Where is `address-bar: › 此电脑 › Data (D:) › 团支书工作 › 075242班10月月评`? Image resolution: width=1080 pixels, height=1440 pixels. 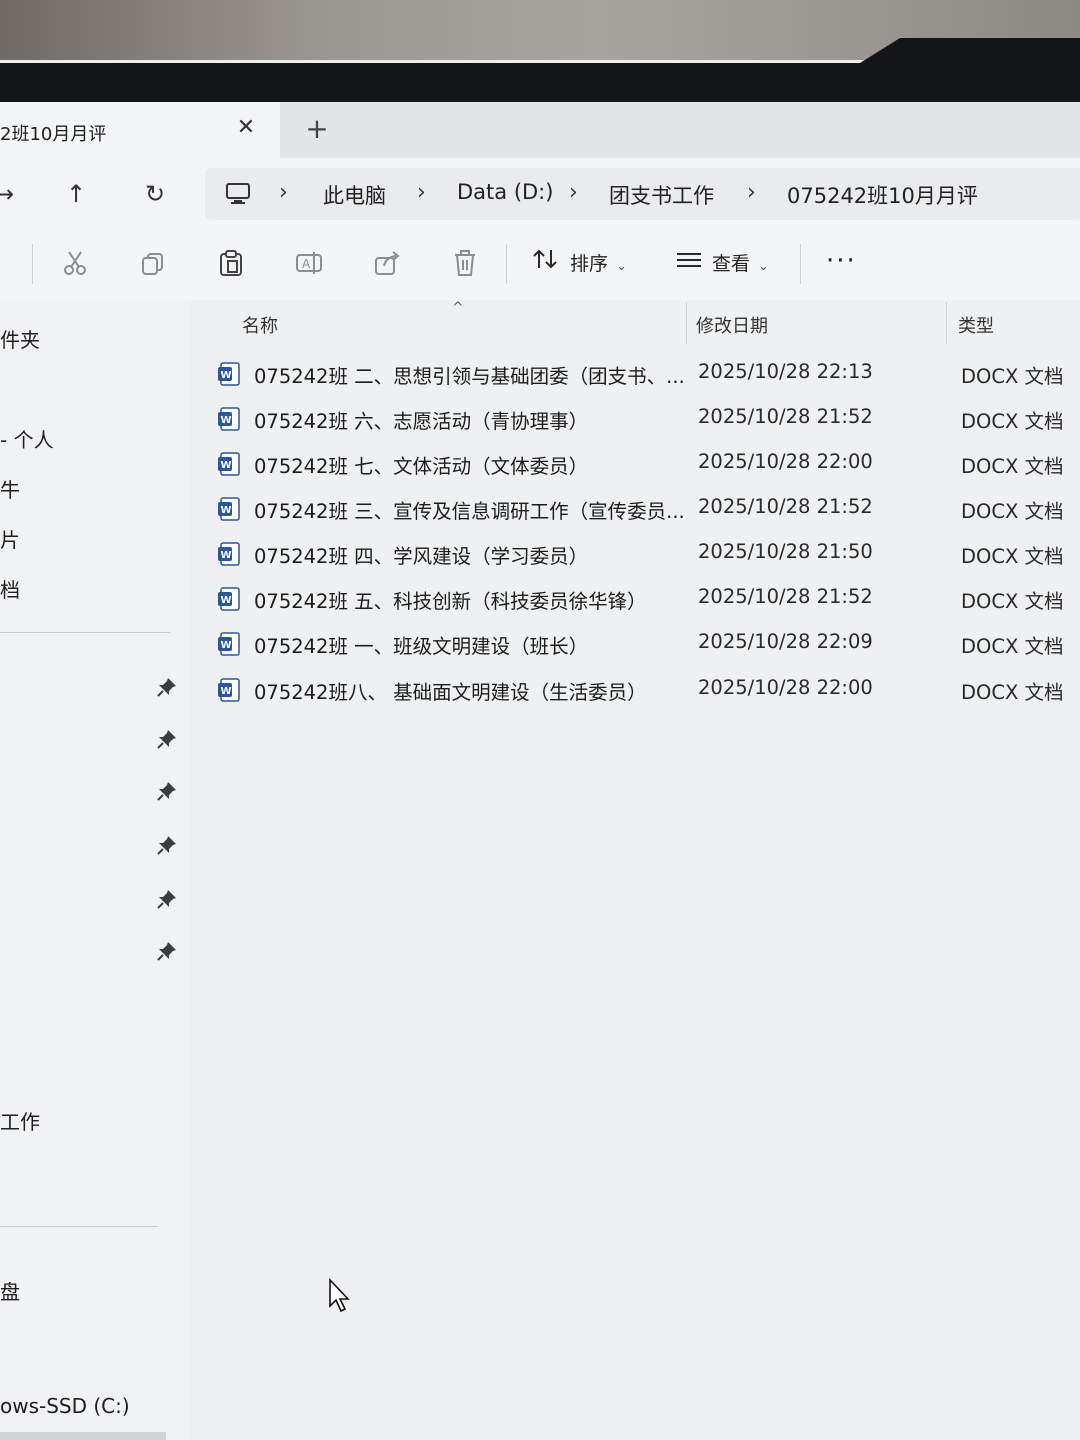 address-bar: › 此电脑 › Data (D:) › 团支书工作 › 075242班10月月评 is located at coordinates (642, 194).